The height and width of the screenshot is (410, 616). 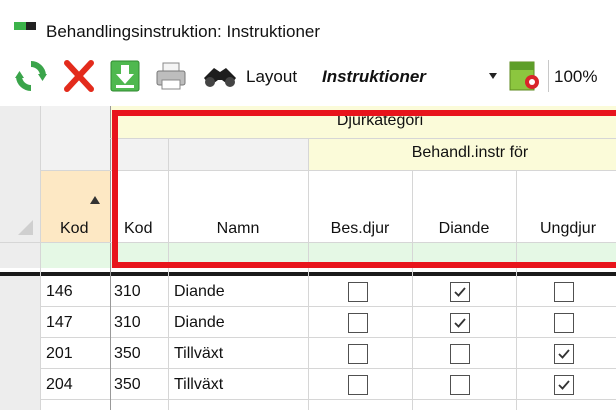 I want to click on row-header-column, so click(x=20, y=343).